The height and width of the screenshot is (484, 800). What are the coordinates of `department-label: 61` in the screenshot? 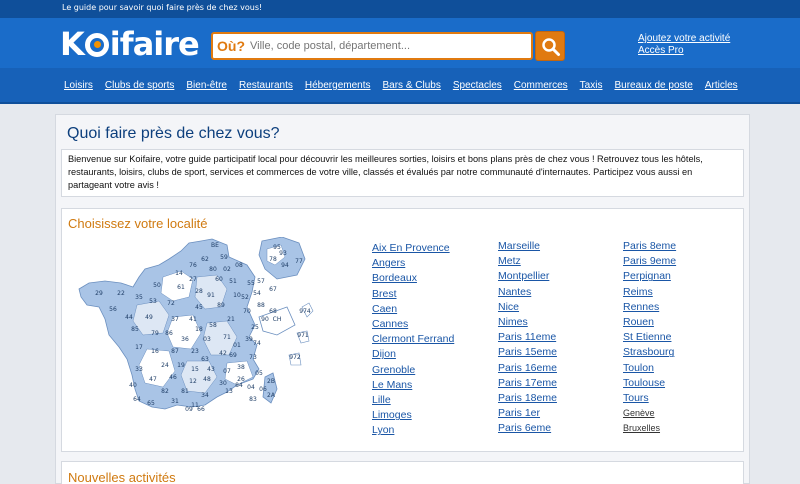 It's located at (181, 287).